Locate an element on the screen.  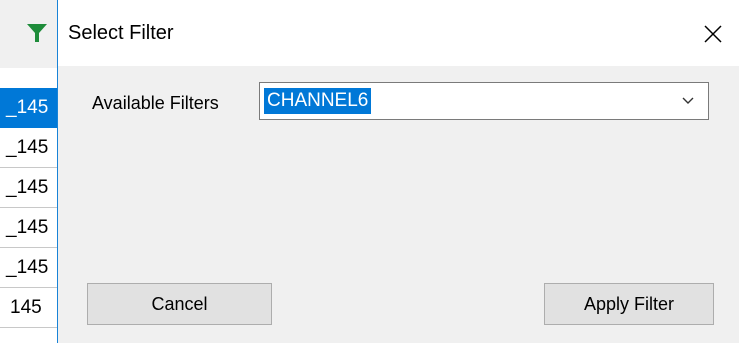
close-button is located at coordinates (714, 33).